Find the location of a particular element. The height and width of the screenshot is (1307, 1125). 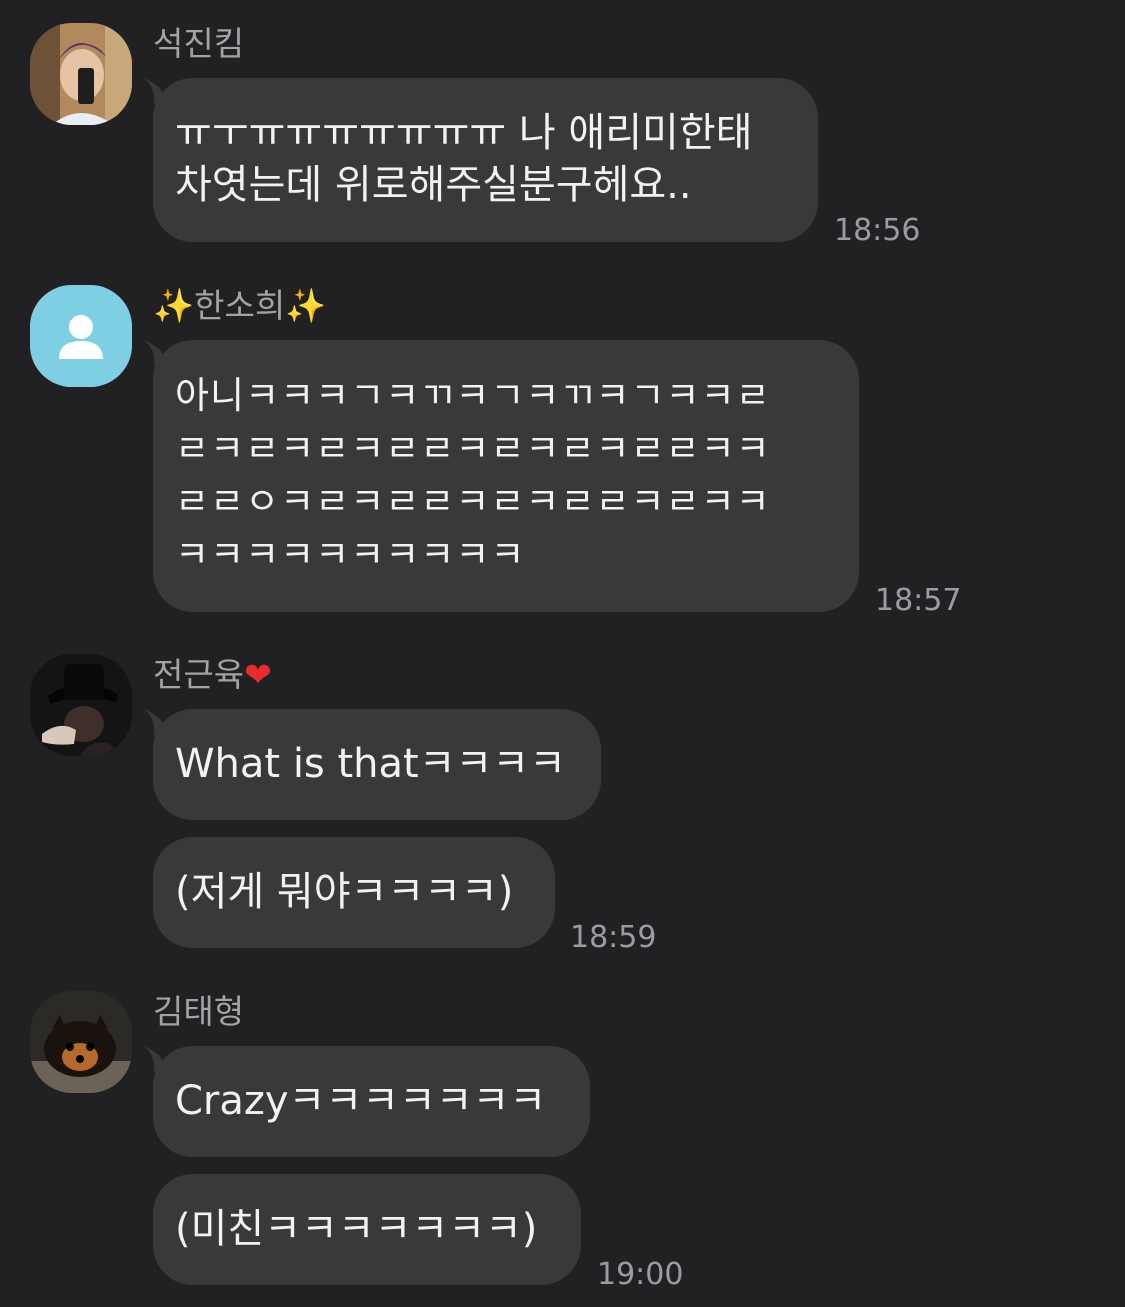

message-bubble: ㅠㅜㅠㅠㅠㅠㅠㅠㅠ 나 애리미한태 차엿는데 위로해주실분구헤요.. is located at coordinates (485, 160).